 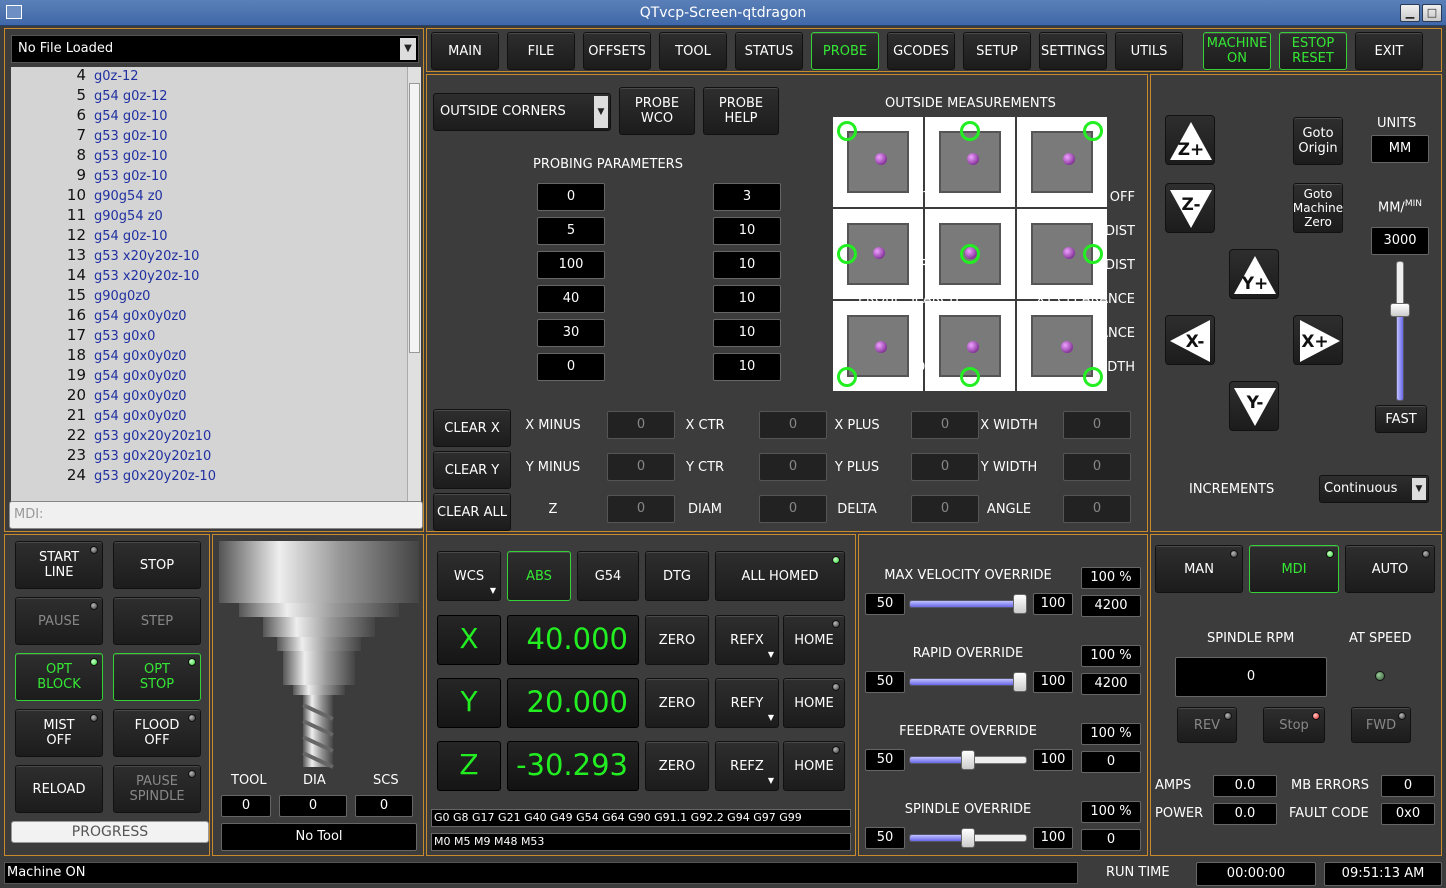 What do you see at coordinates (59, 677) in the screenshot?
I see `opt-block-button: OPT BLOCK` at bounding box center [59, 677].